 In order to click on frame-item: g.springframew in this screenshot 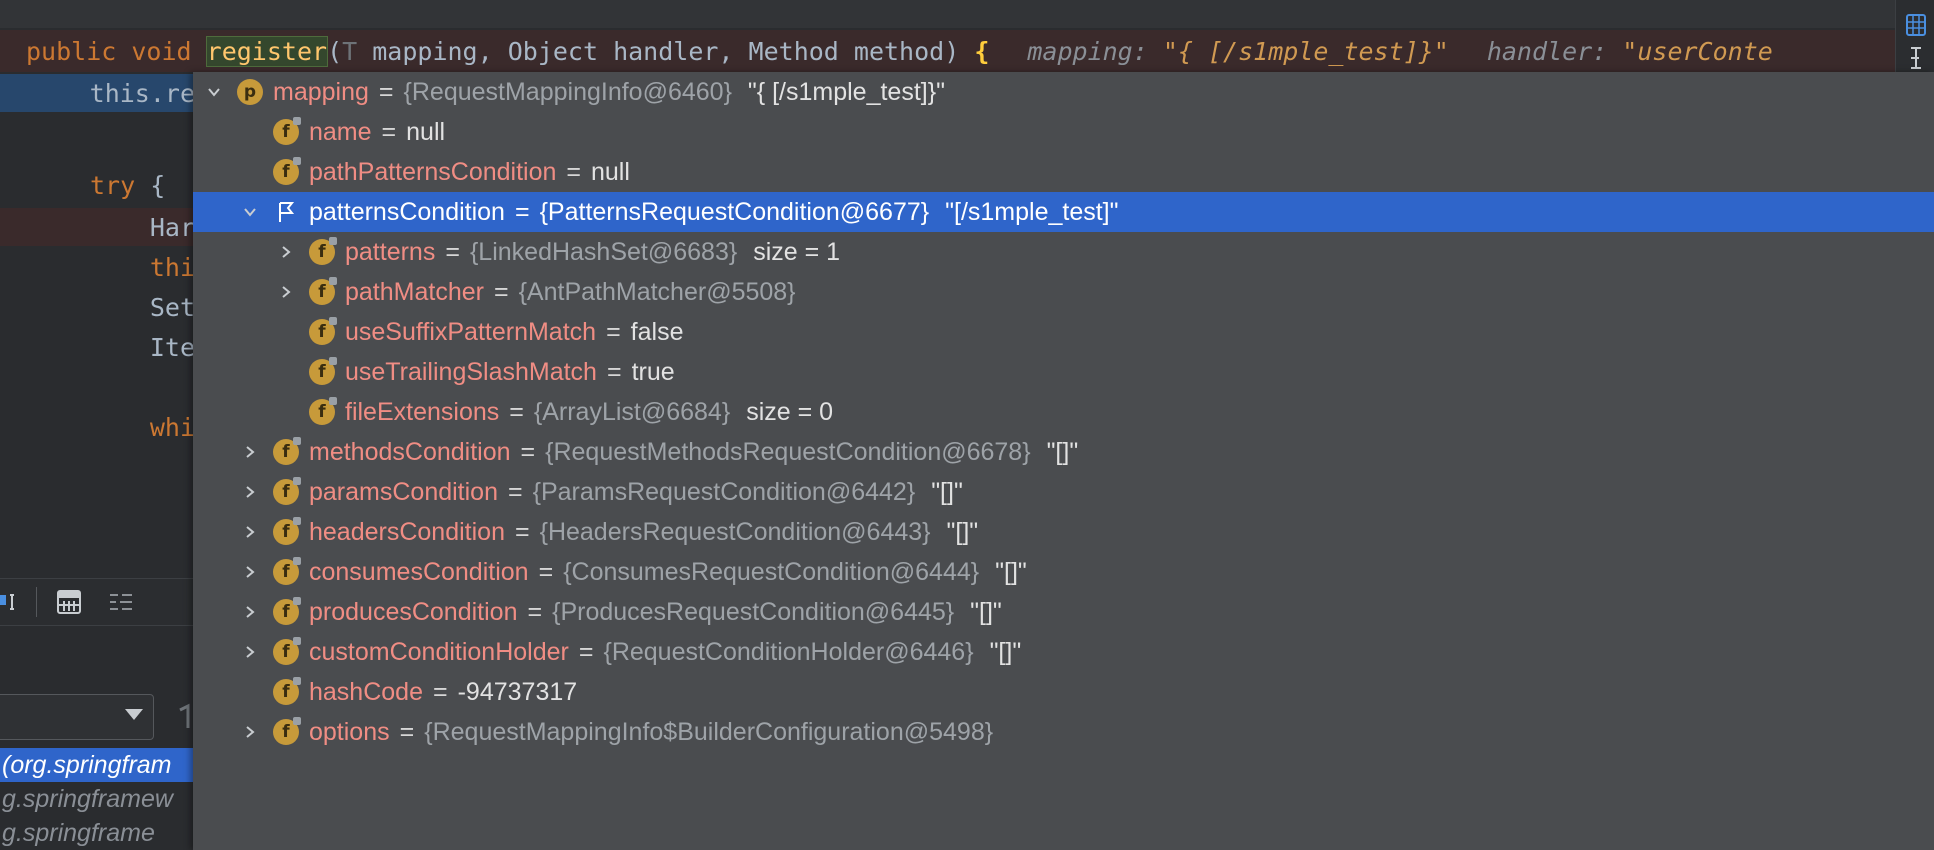, I will do `click(97, 799)`.